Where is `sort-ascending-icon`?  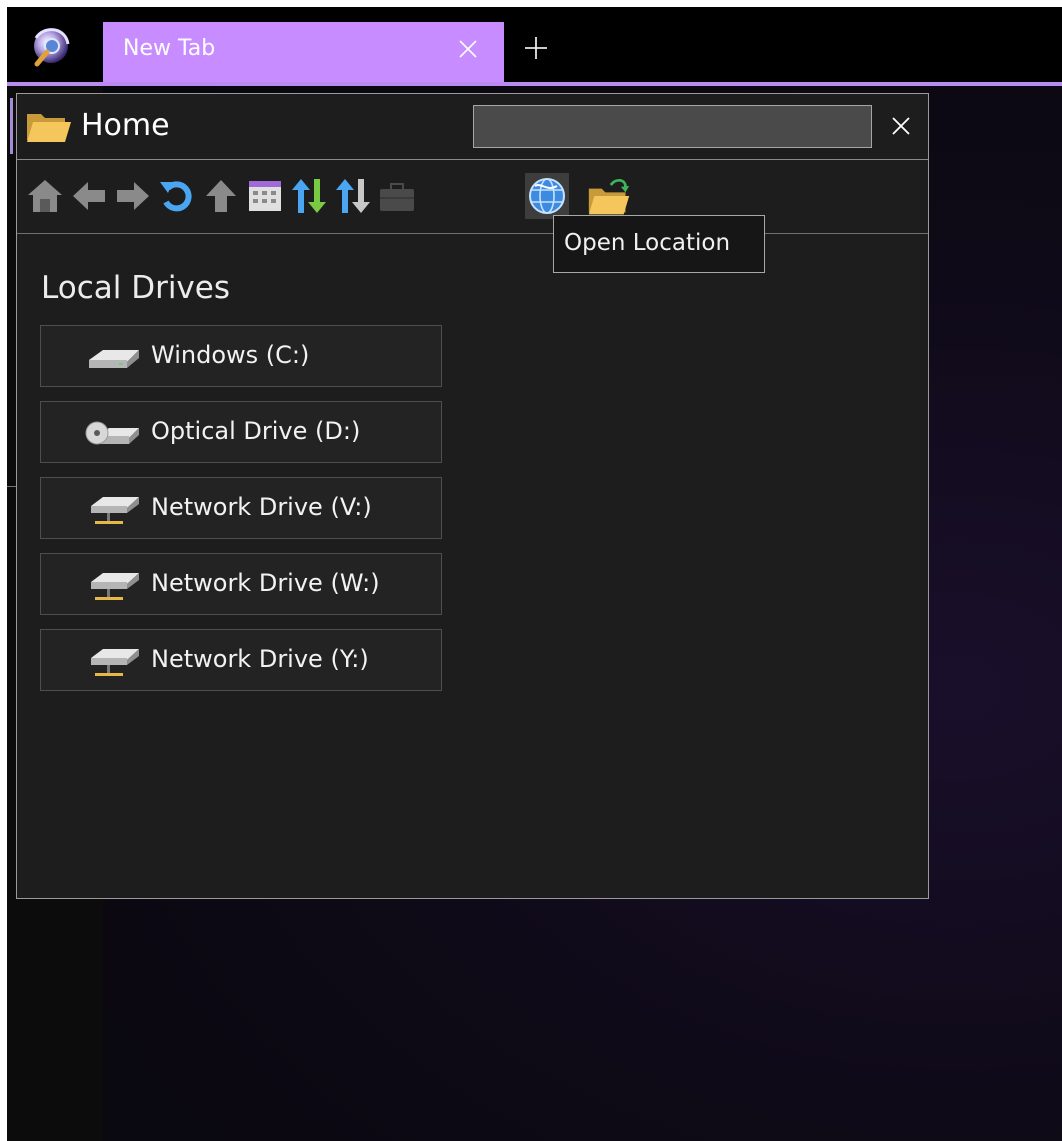
sort-ascending-icon is located at coordinates (309, 196).